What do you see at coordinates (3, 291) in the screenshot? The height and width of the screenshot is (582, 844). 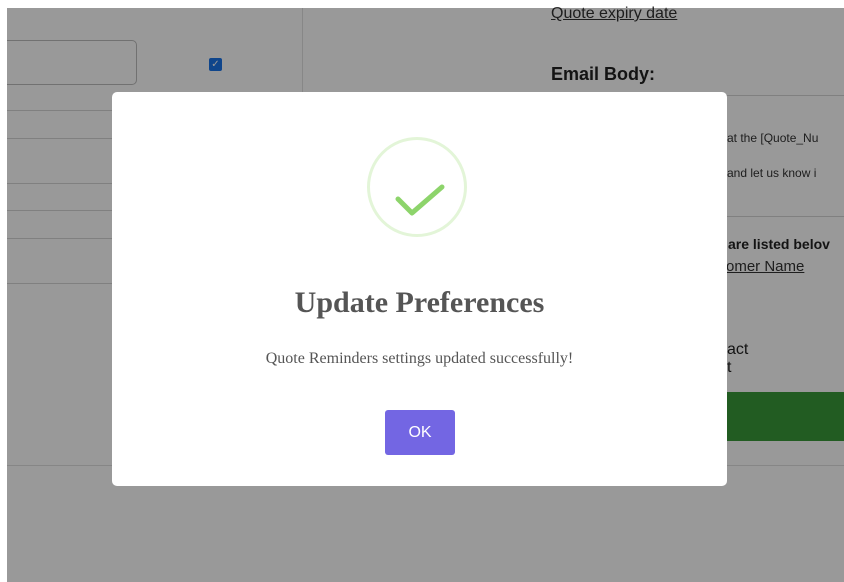 I see `page-left-edge` at bounding box center [3, 291].